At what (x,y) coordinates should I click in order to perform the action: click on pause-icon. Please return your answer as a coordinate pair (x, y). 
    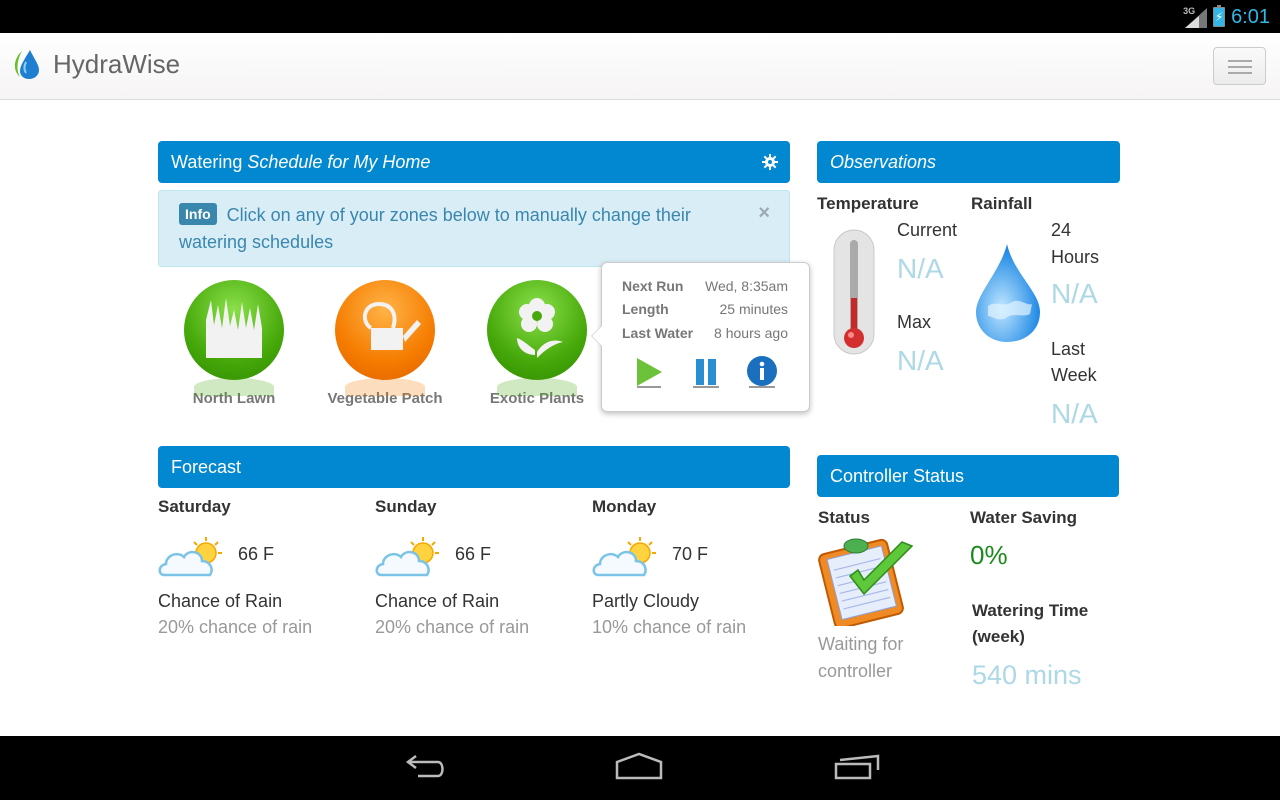
    Looking at the image, I should click on (705, 373).